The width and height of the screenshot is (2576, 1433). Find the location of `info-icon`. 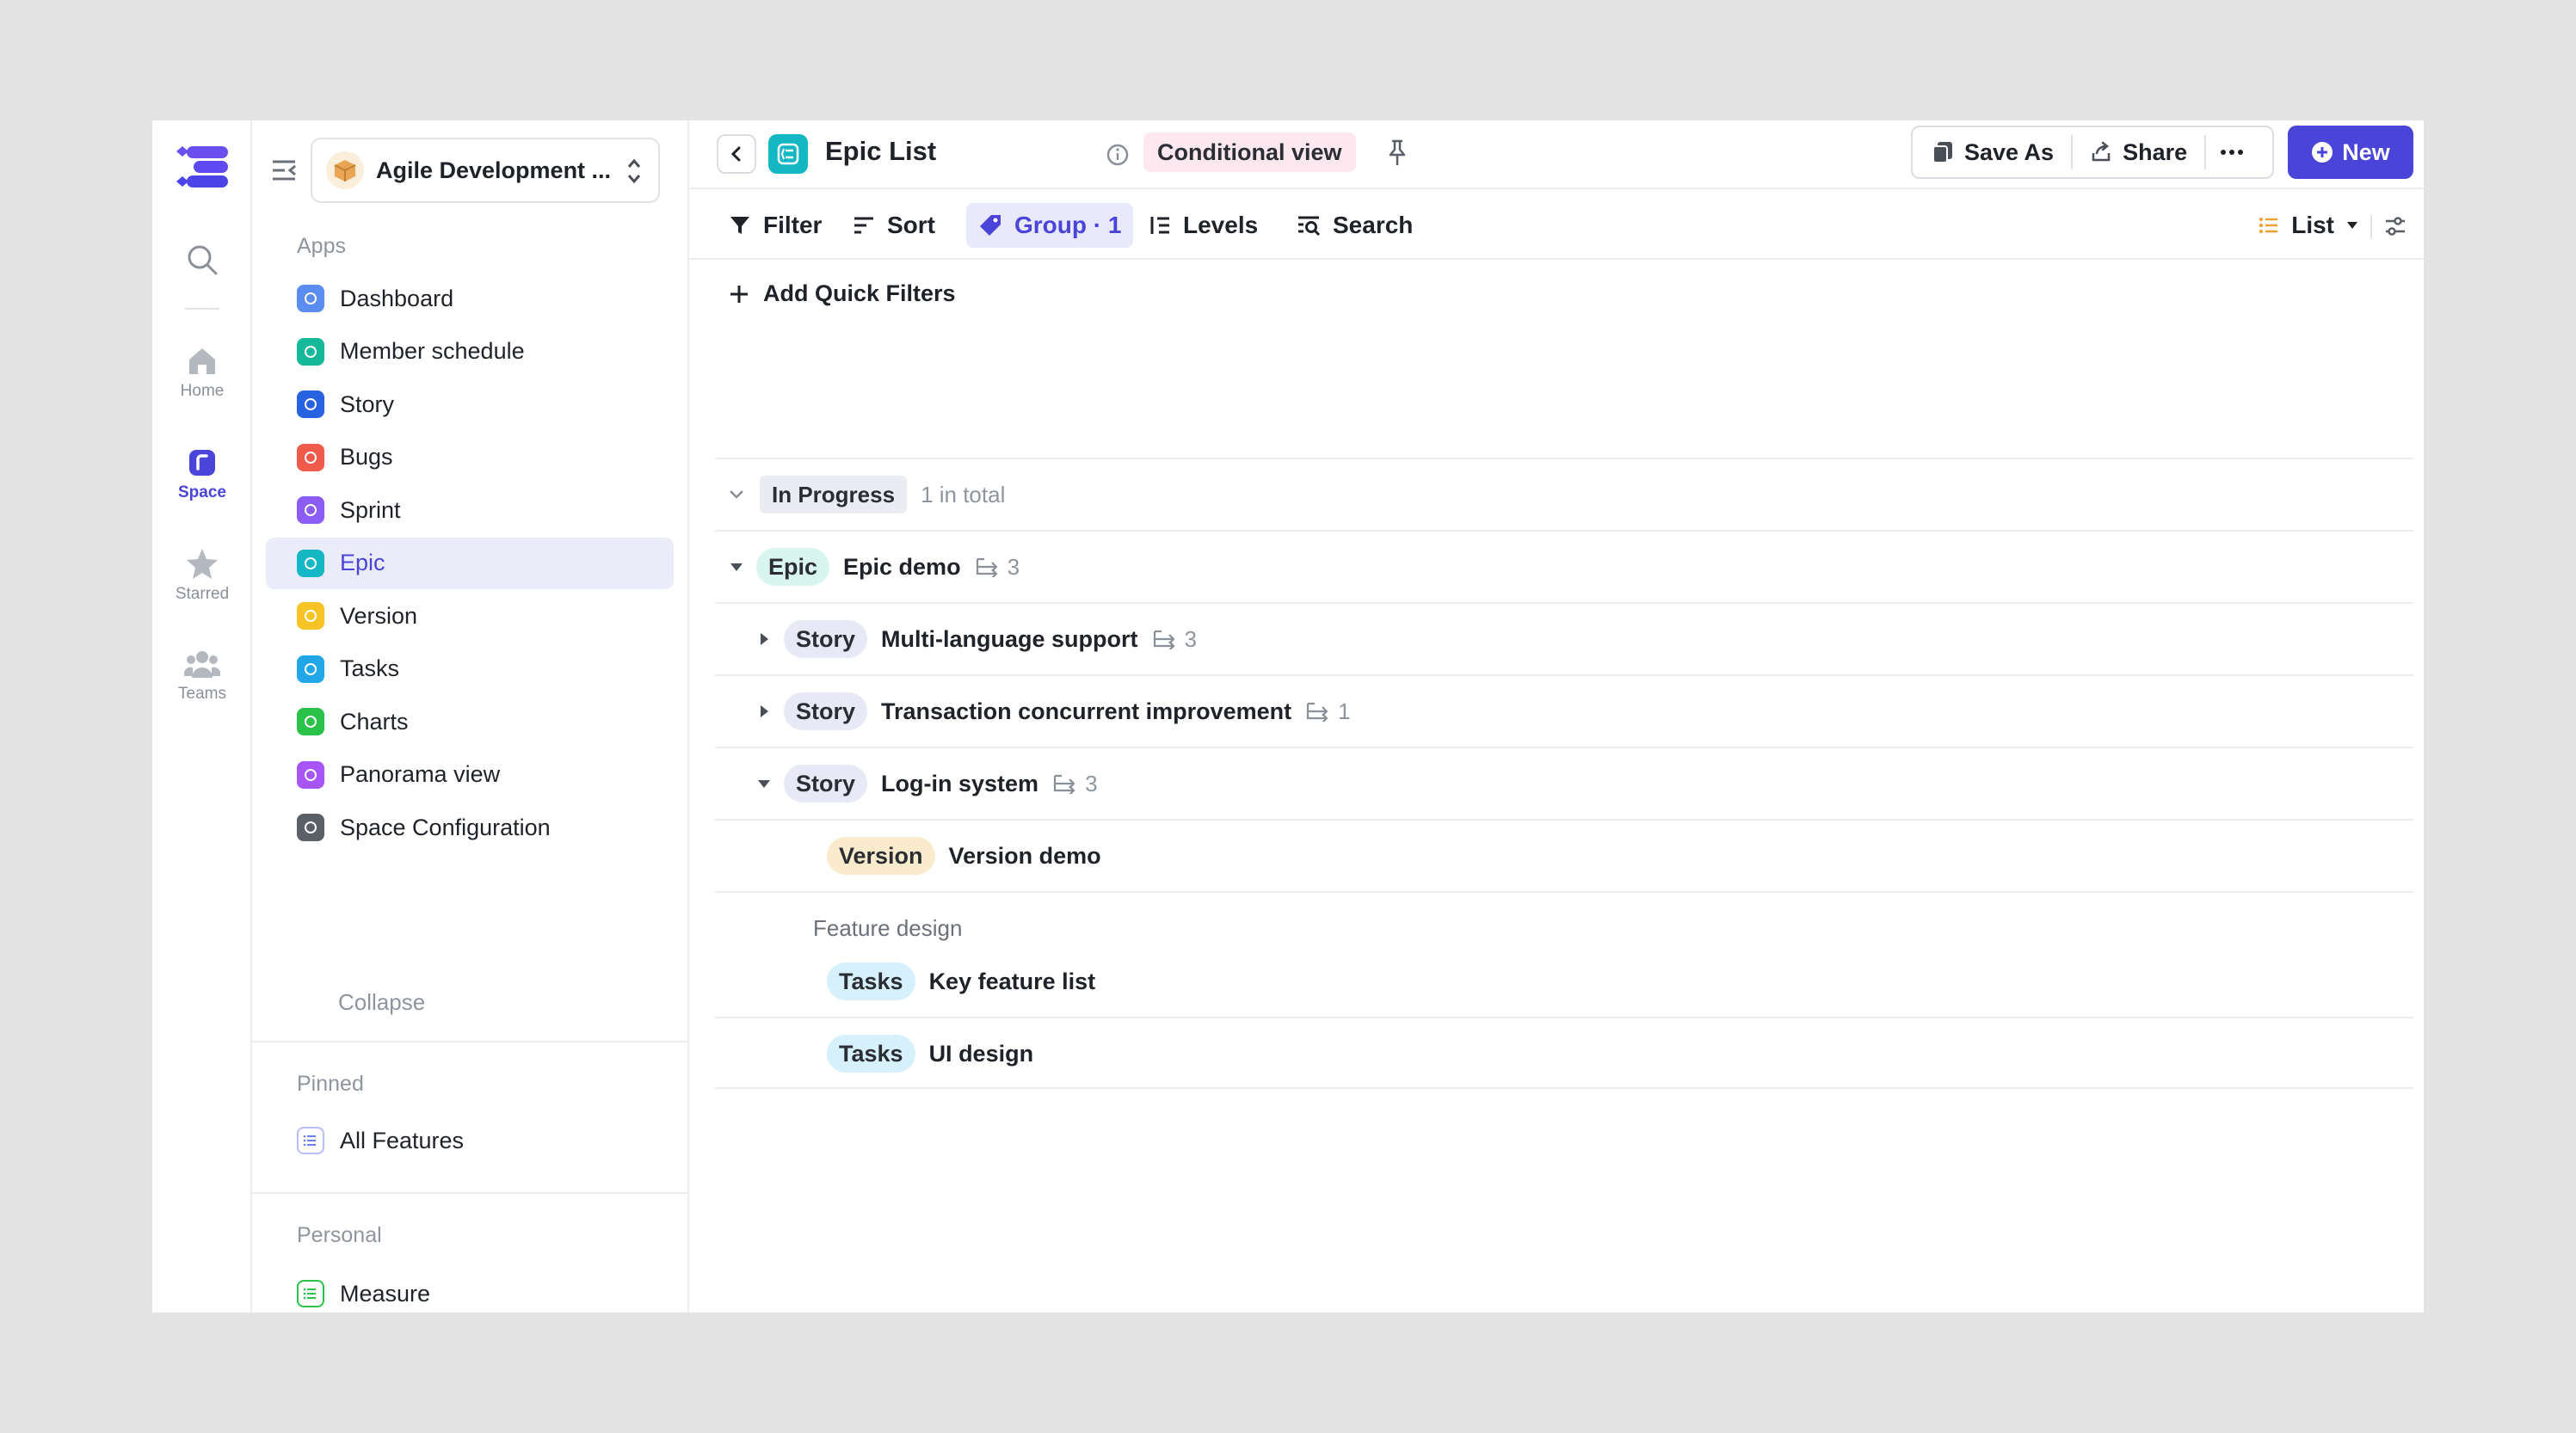

info-icon is located at coordinates (1118, 155).